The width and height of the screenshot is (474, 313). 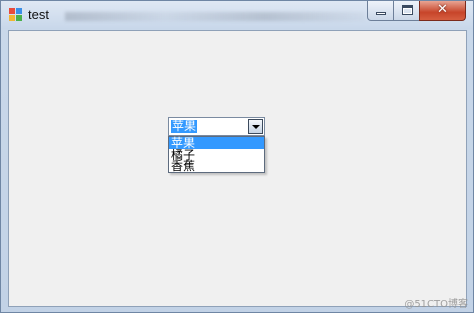 I want to click on blurred-background, so click(x=215, y=16).